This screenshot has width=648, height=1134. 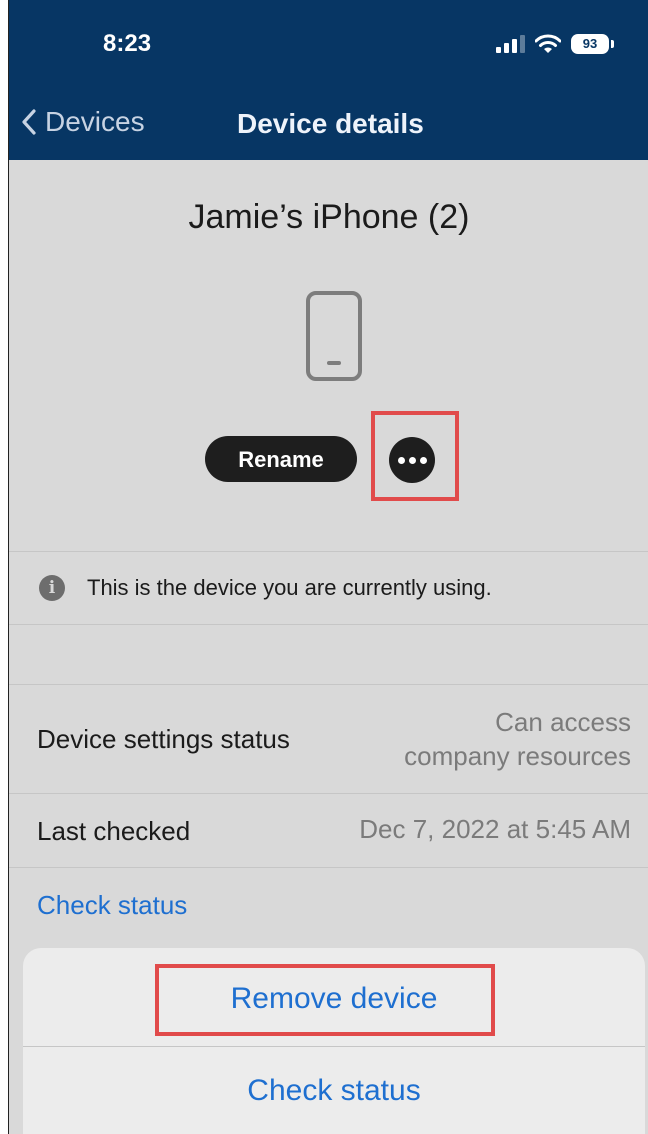 I want to click on chevron-left-icon, so click(x=29, y=122).